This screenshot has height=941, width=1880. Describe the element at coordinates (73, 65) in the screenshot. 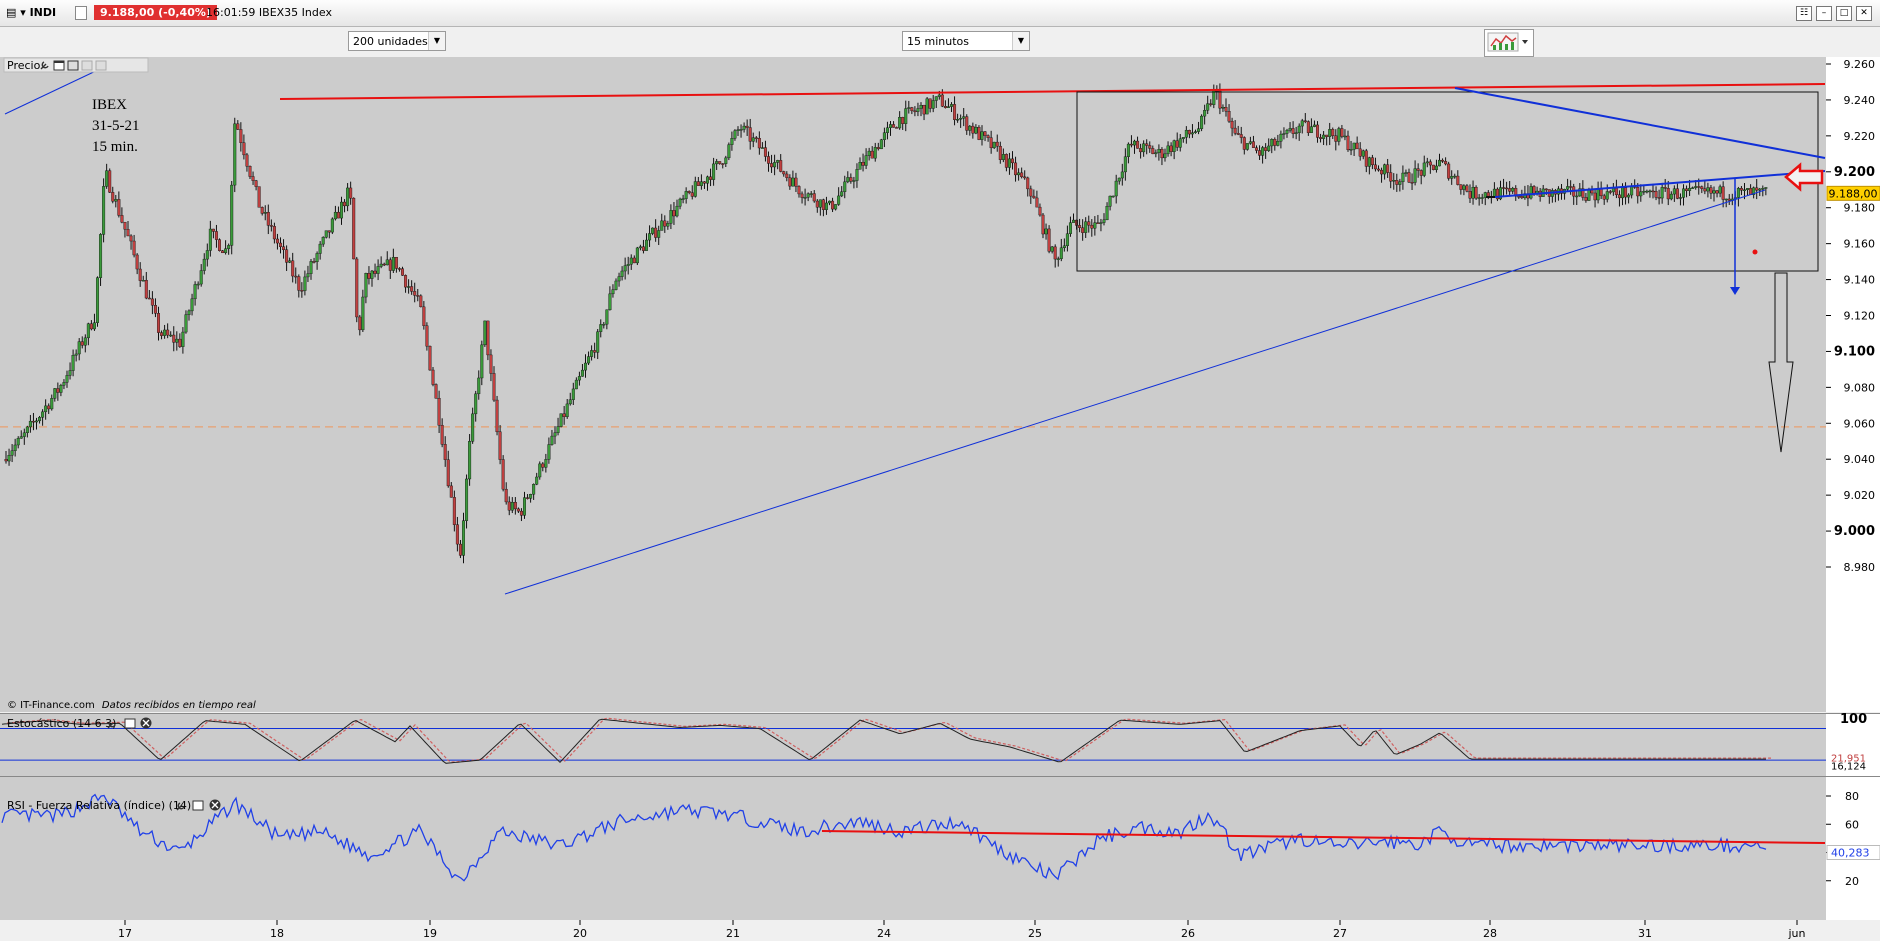

I see `add-icon` at that location.